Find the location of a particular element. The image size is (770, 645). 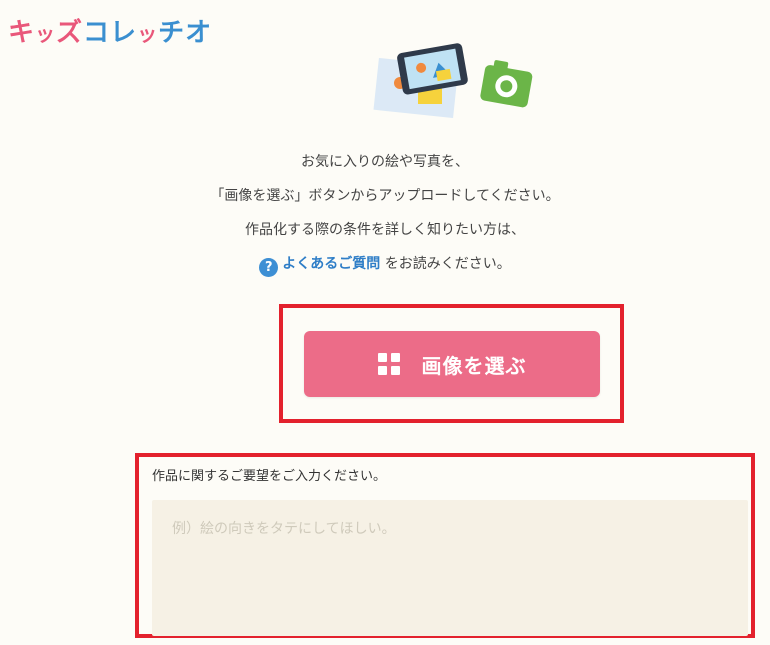

logo-char: コ is located at coordinates (97, 33).